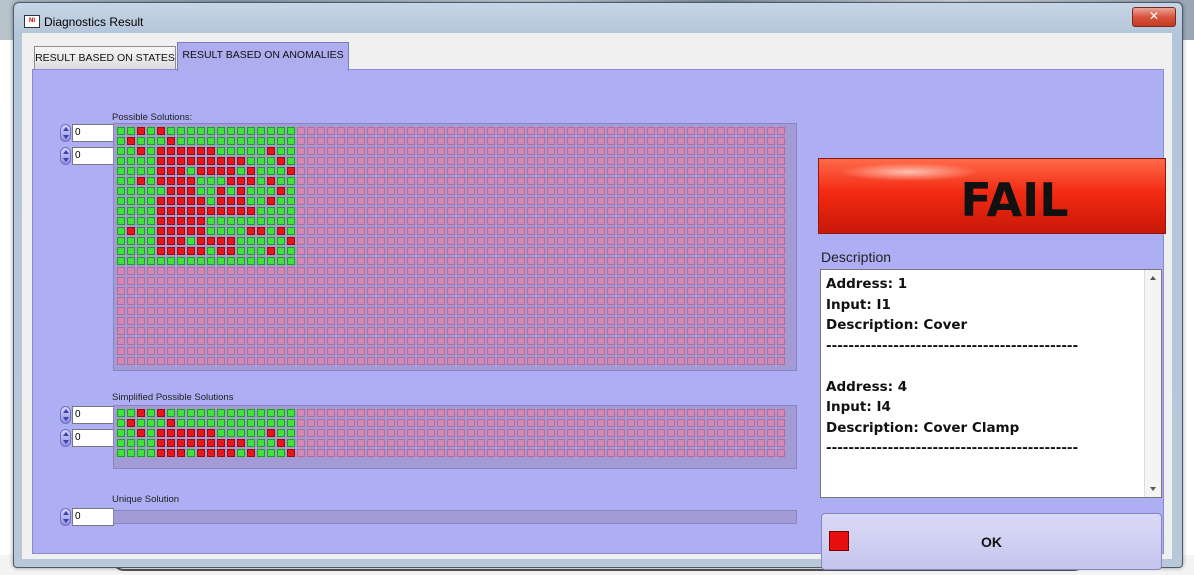 Image resolution: width=1194 pixels, height=575 pixels. I want to click on simplified-row-index-spinner: 0, so click(87, 415).